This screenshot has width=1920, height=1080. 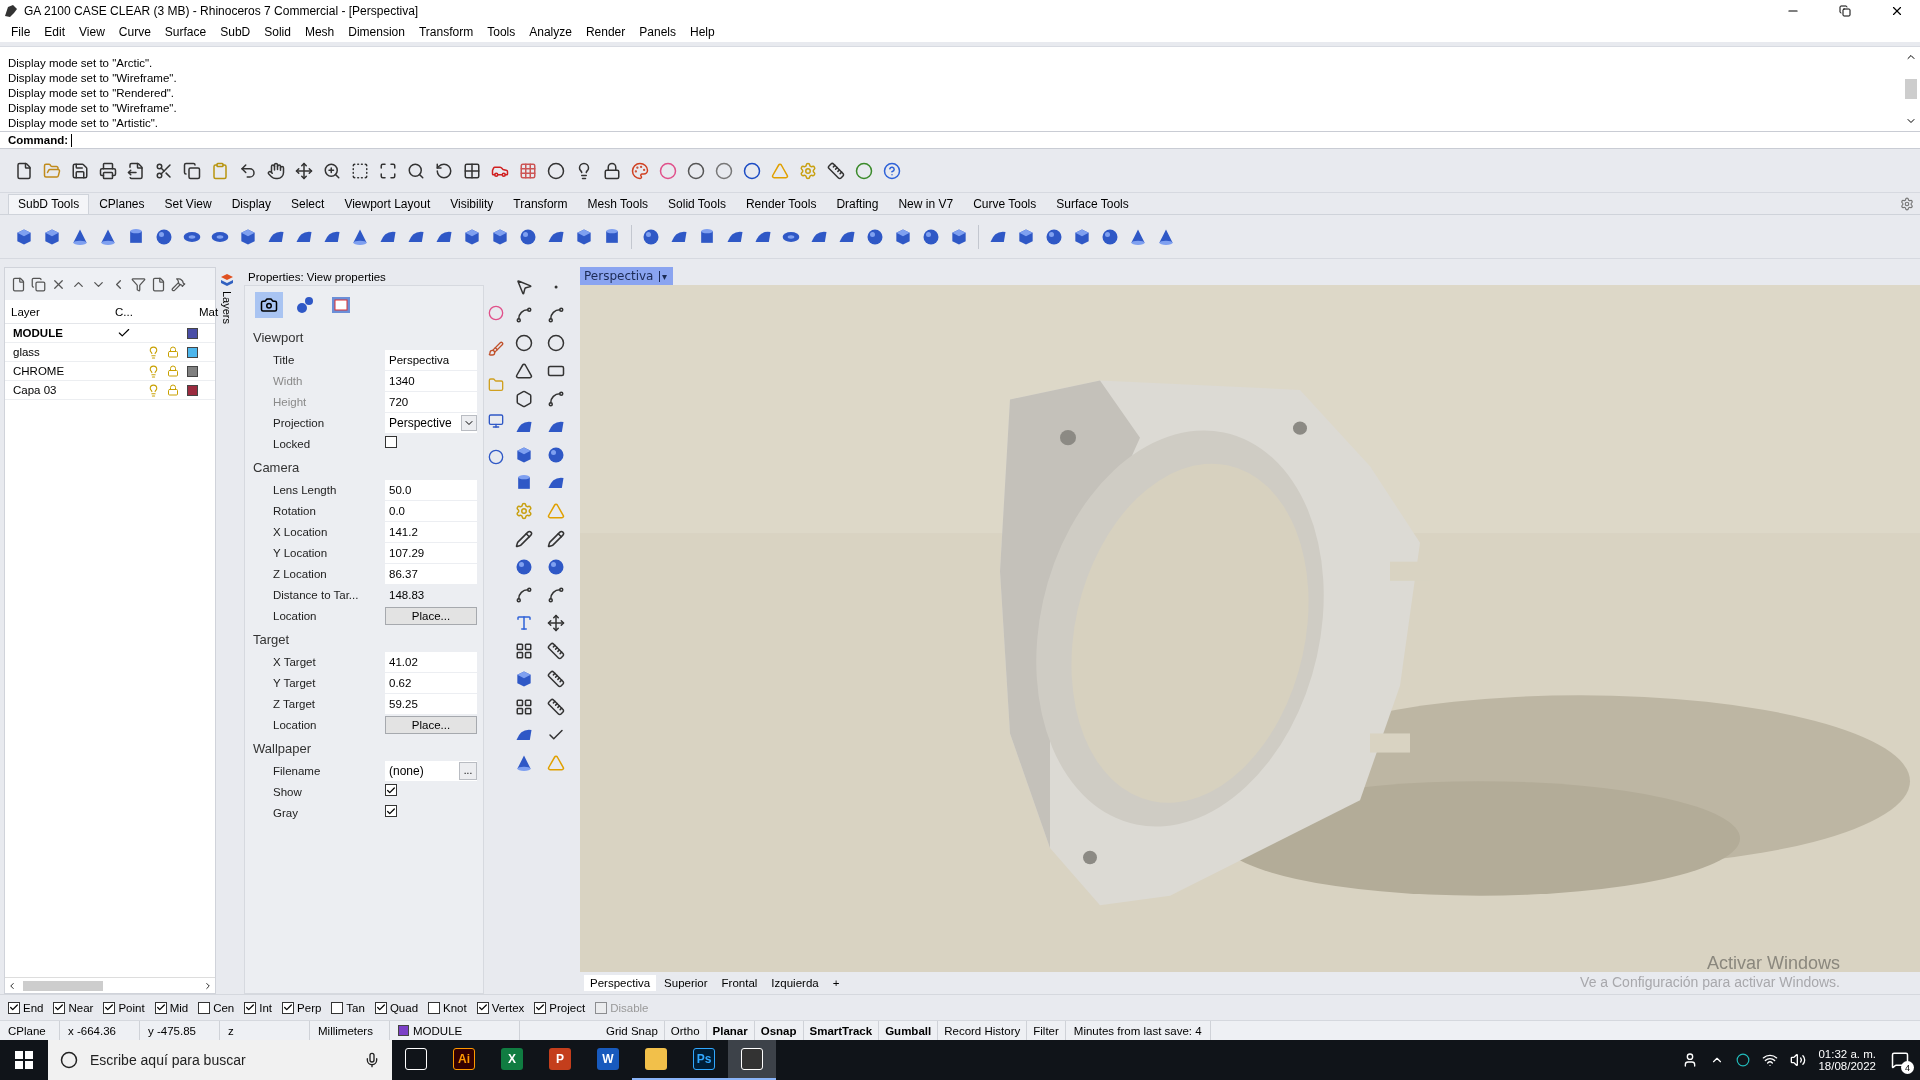 What do you see at coordinates (795, 983) in the screenshot?
I see `viewport-tab: Izquierda` at bounding box center [795, 983].